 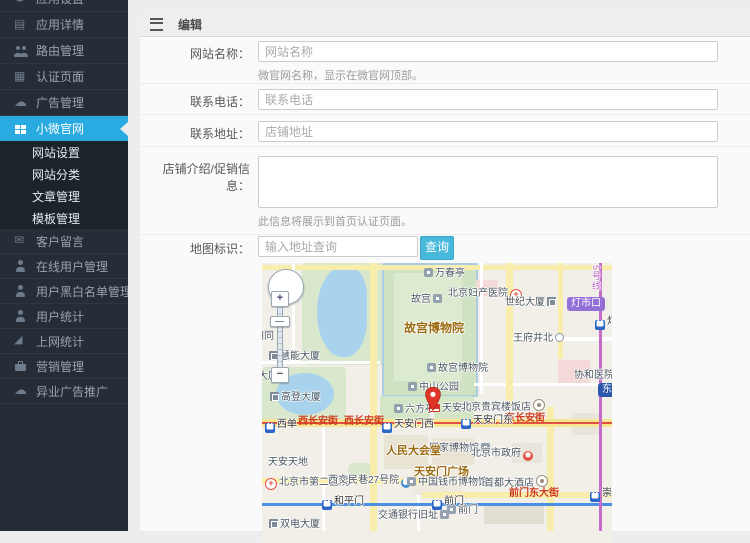 I want to click on sidebar-item-用户黑白名单管理: 用户黑白名单管理, so click(x=64, y=291).